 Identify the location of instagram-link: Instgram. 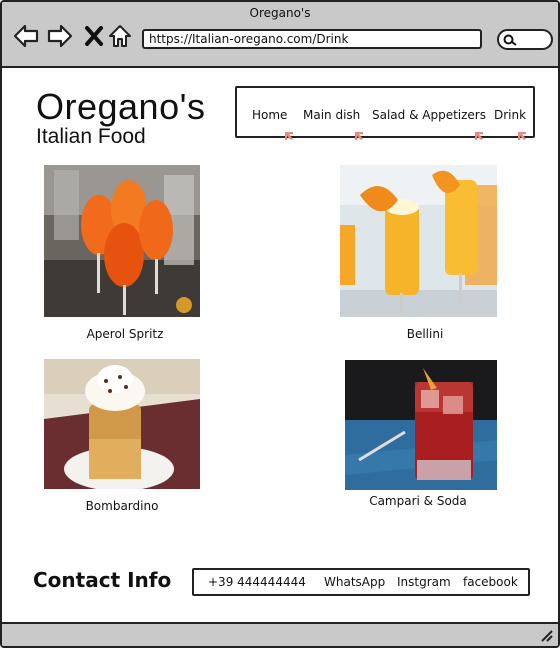
(424, 582).